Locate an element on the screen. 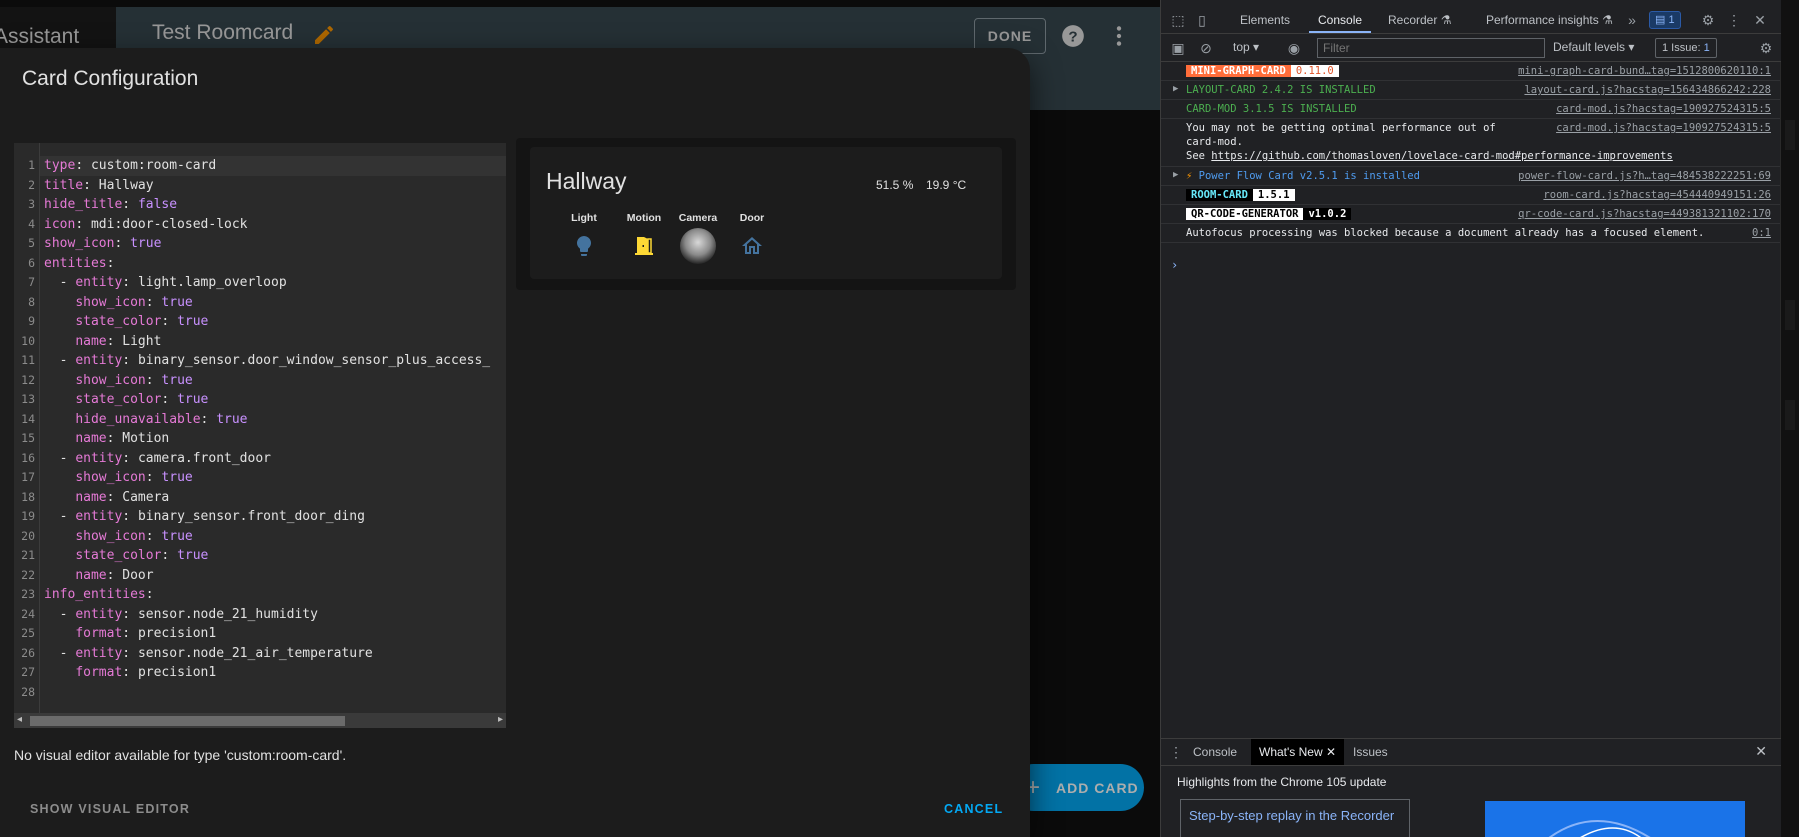 This screenshot has height=837, width=1799. edge-marker is located at coordinates (1790, 135).